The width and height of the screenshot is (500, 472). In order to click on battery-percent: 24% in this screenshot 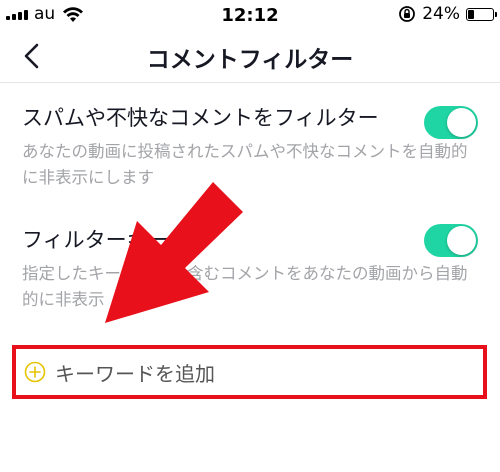, I will do `click(441, 14)`.